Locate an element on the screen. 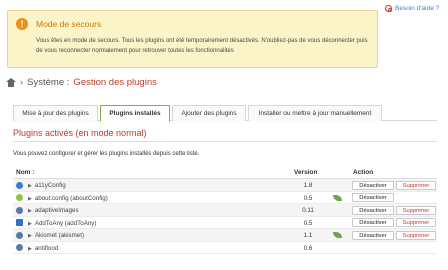 This screenshot has height=270, width=448. tab-add-plugins: Ajouter des plugins is located at coordinates (209, 113).